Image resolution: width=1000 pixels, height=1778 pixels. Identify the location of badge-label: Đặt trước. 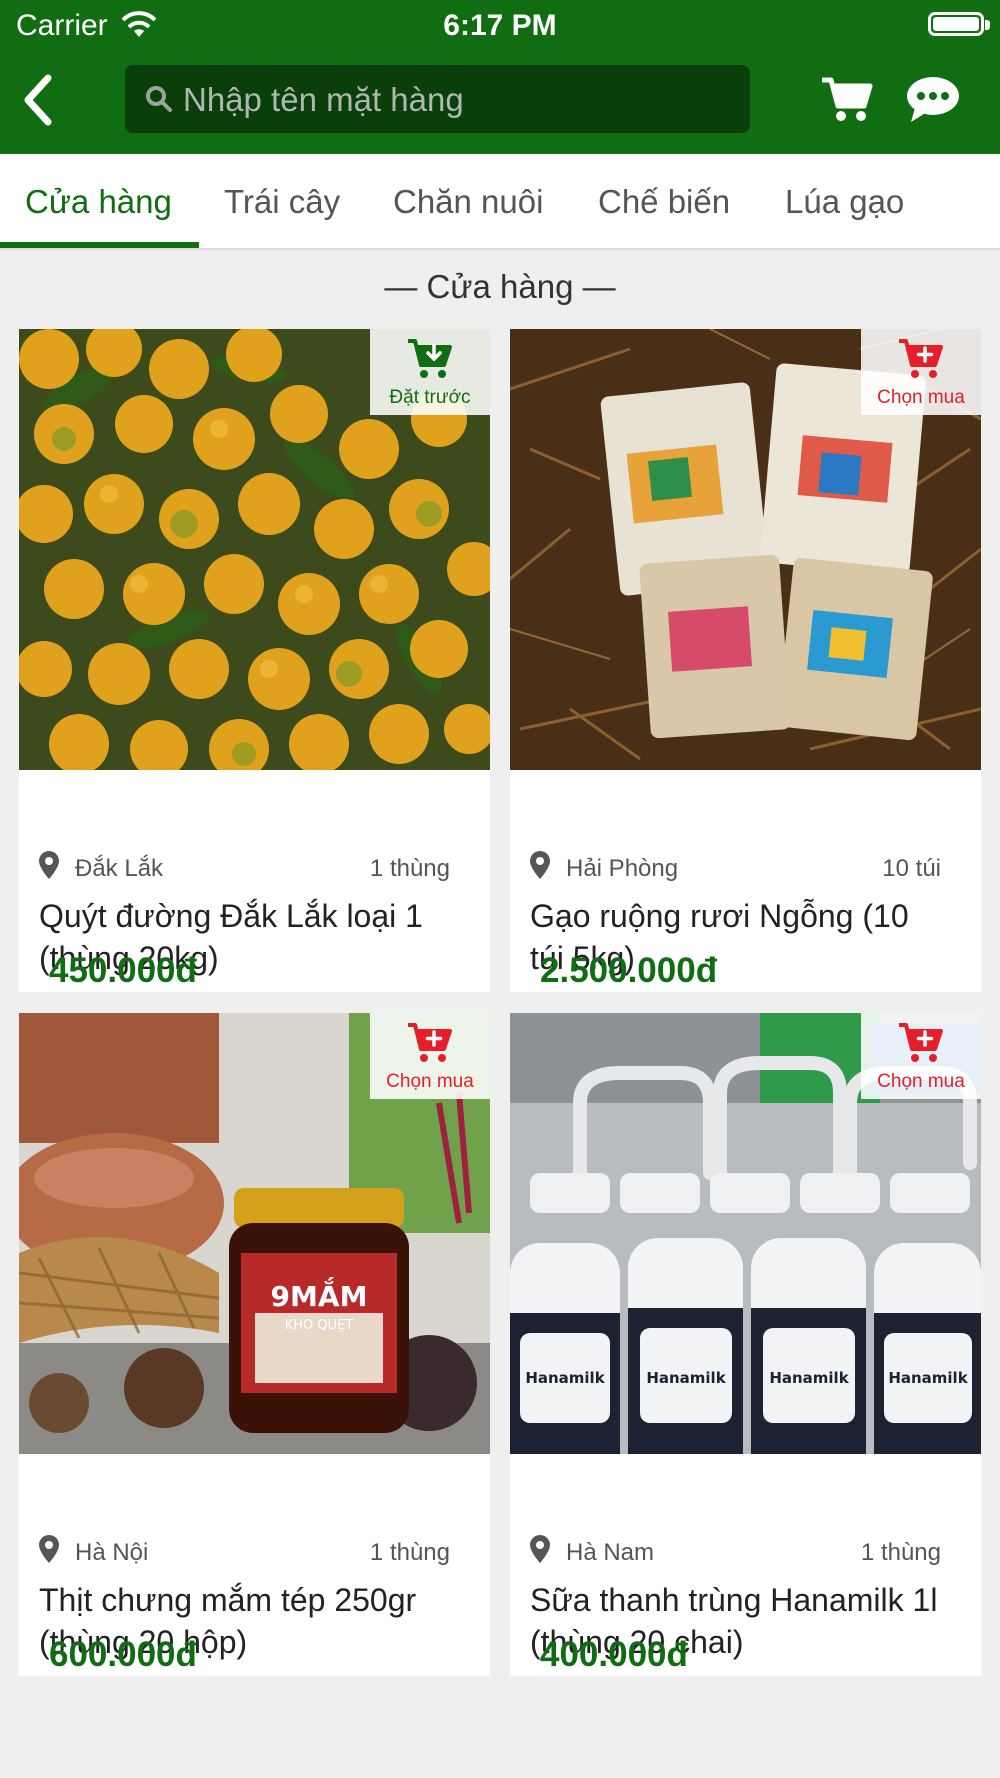
(430, 397).